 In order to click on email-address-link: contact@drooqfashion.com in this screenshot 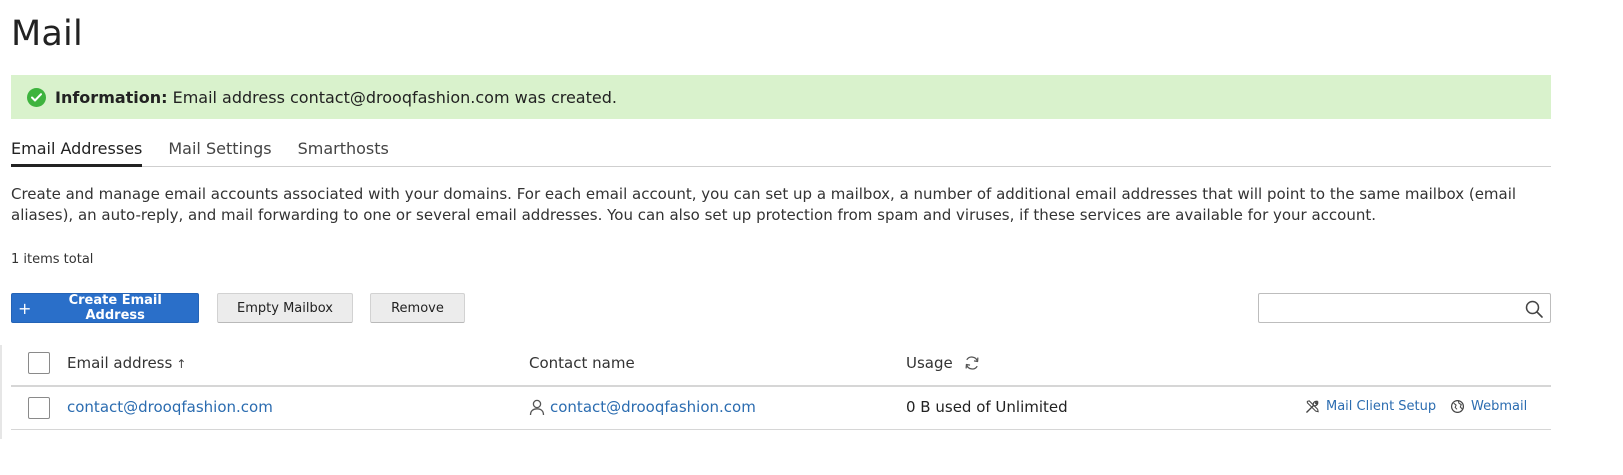, I will do `click(170, 407)`.